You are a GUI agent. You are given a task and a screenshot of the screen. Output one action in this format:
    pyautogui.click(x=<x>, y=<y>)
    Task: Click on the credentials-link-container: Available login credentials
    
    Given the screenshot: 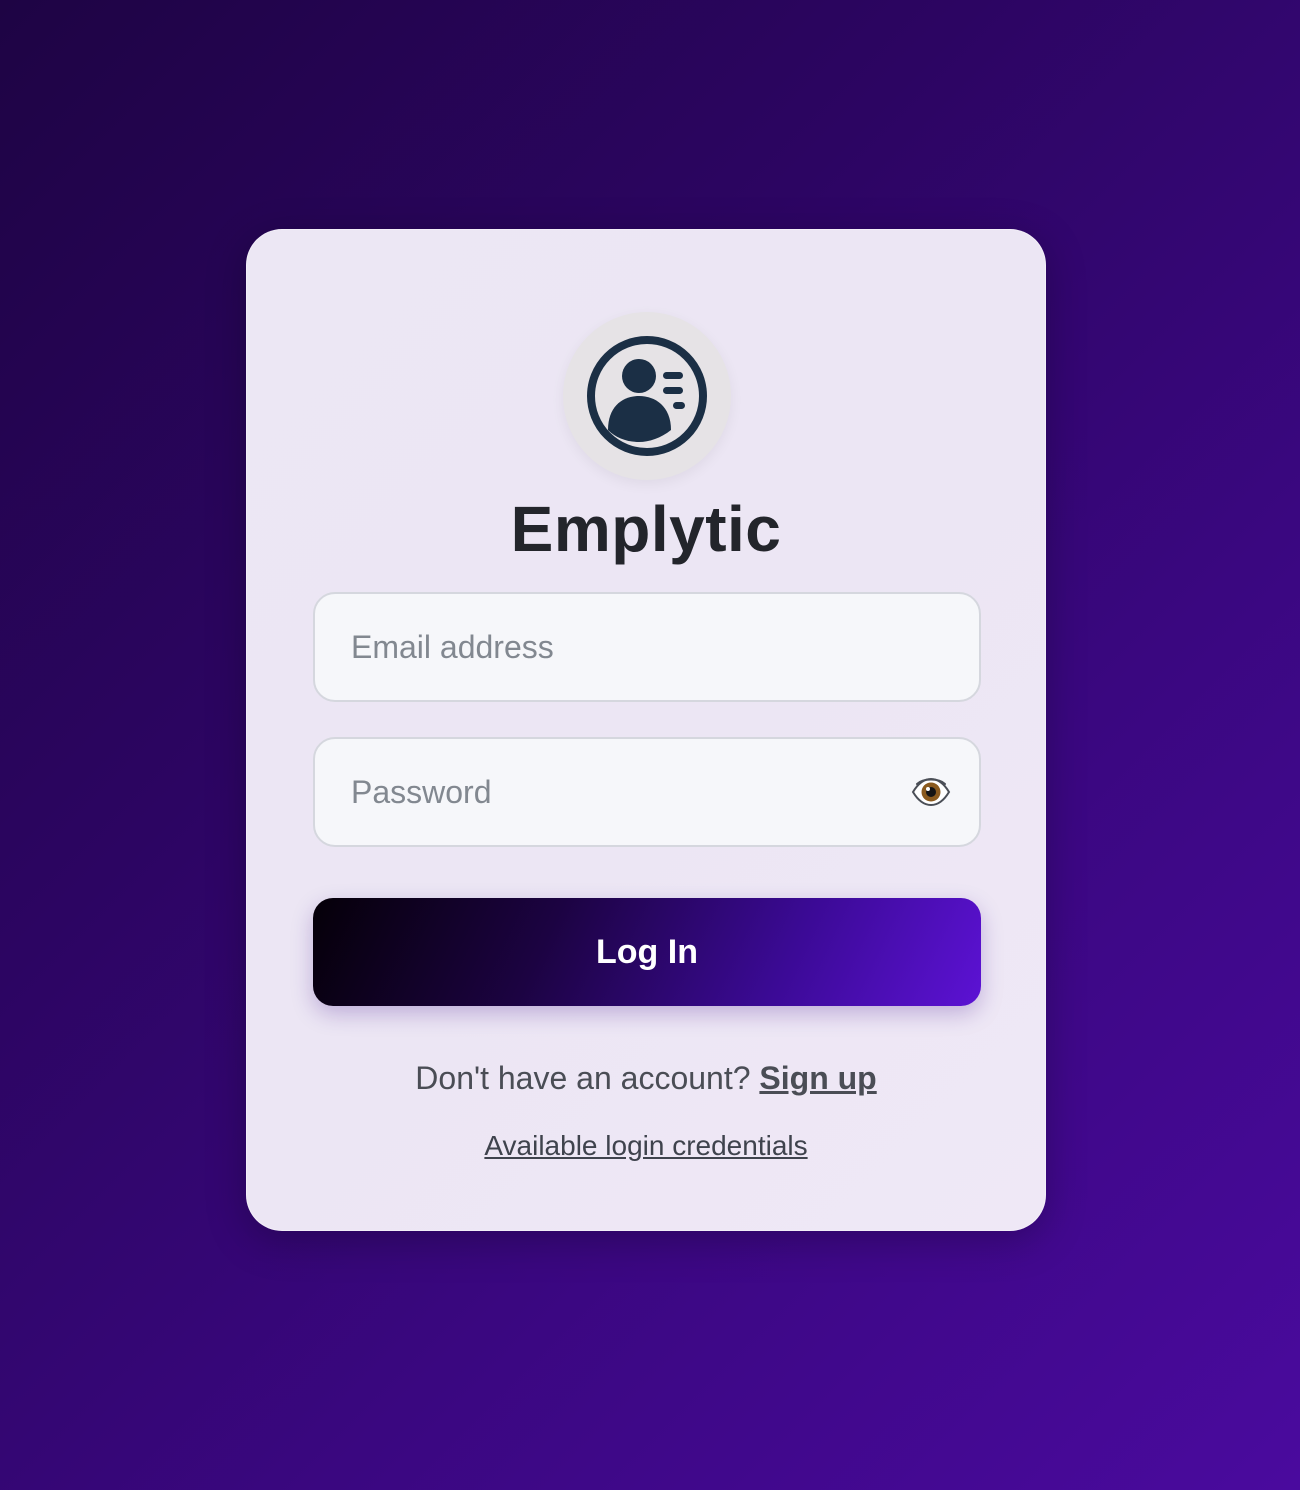 What is the action you would take?
    pyautogui.click(x=646, y=1146)
    